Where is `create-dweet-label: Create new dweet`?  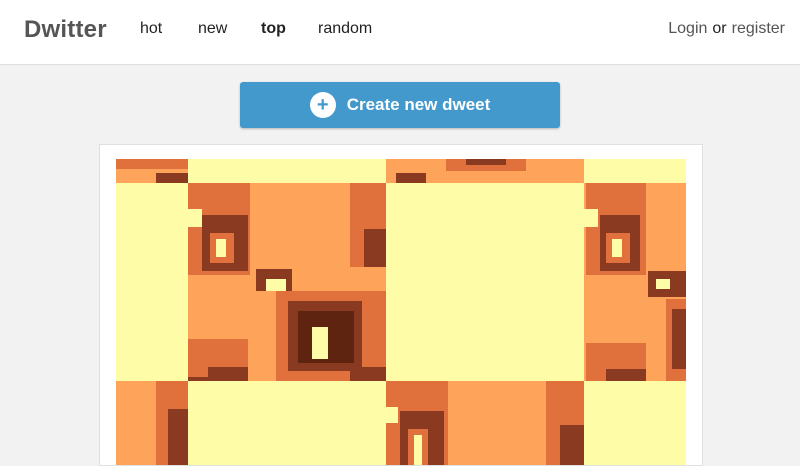
create-dweet-label: Create new dweet is located at coordinates (418, 104).